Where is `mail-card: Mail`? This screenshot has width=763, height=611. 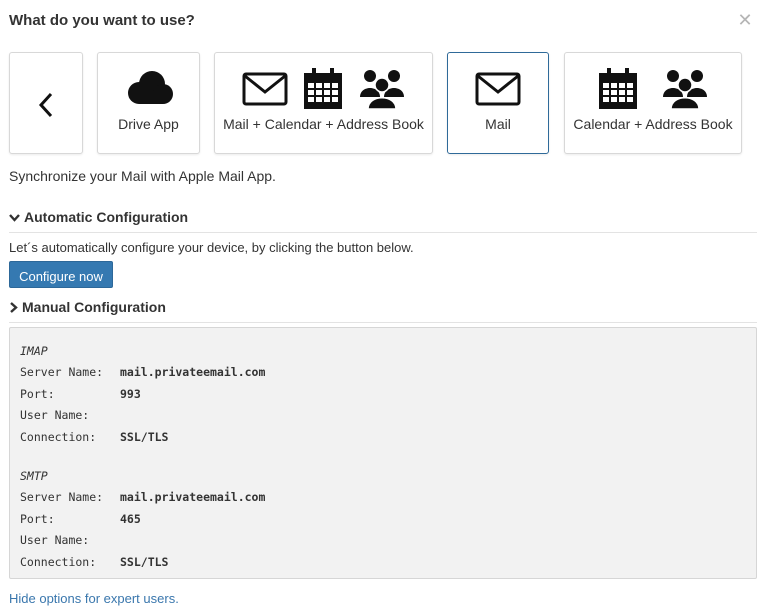 mail-card: Mail is located at coordinates (498, 103).